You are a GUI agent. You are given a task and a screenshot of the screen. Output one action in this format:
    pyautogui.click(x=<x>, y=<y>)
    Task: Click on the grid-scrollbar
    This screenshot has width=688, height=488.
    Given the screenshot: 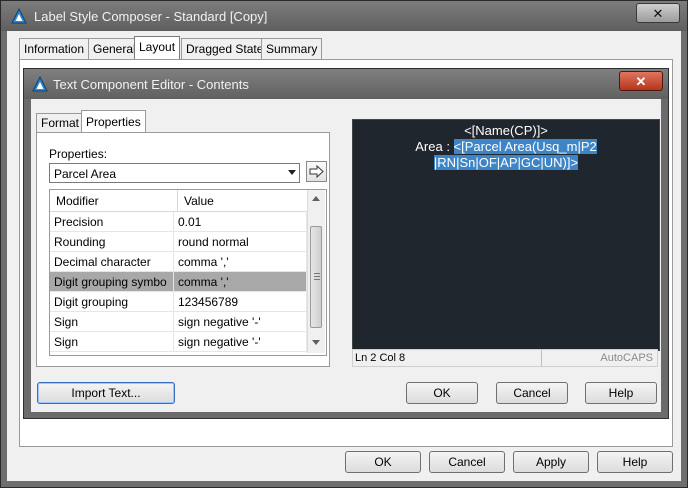 What is the action you would take?
    pyautogui.click(x=316, y=271)
    